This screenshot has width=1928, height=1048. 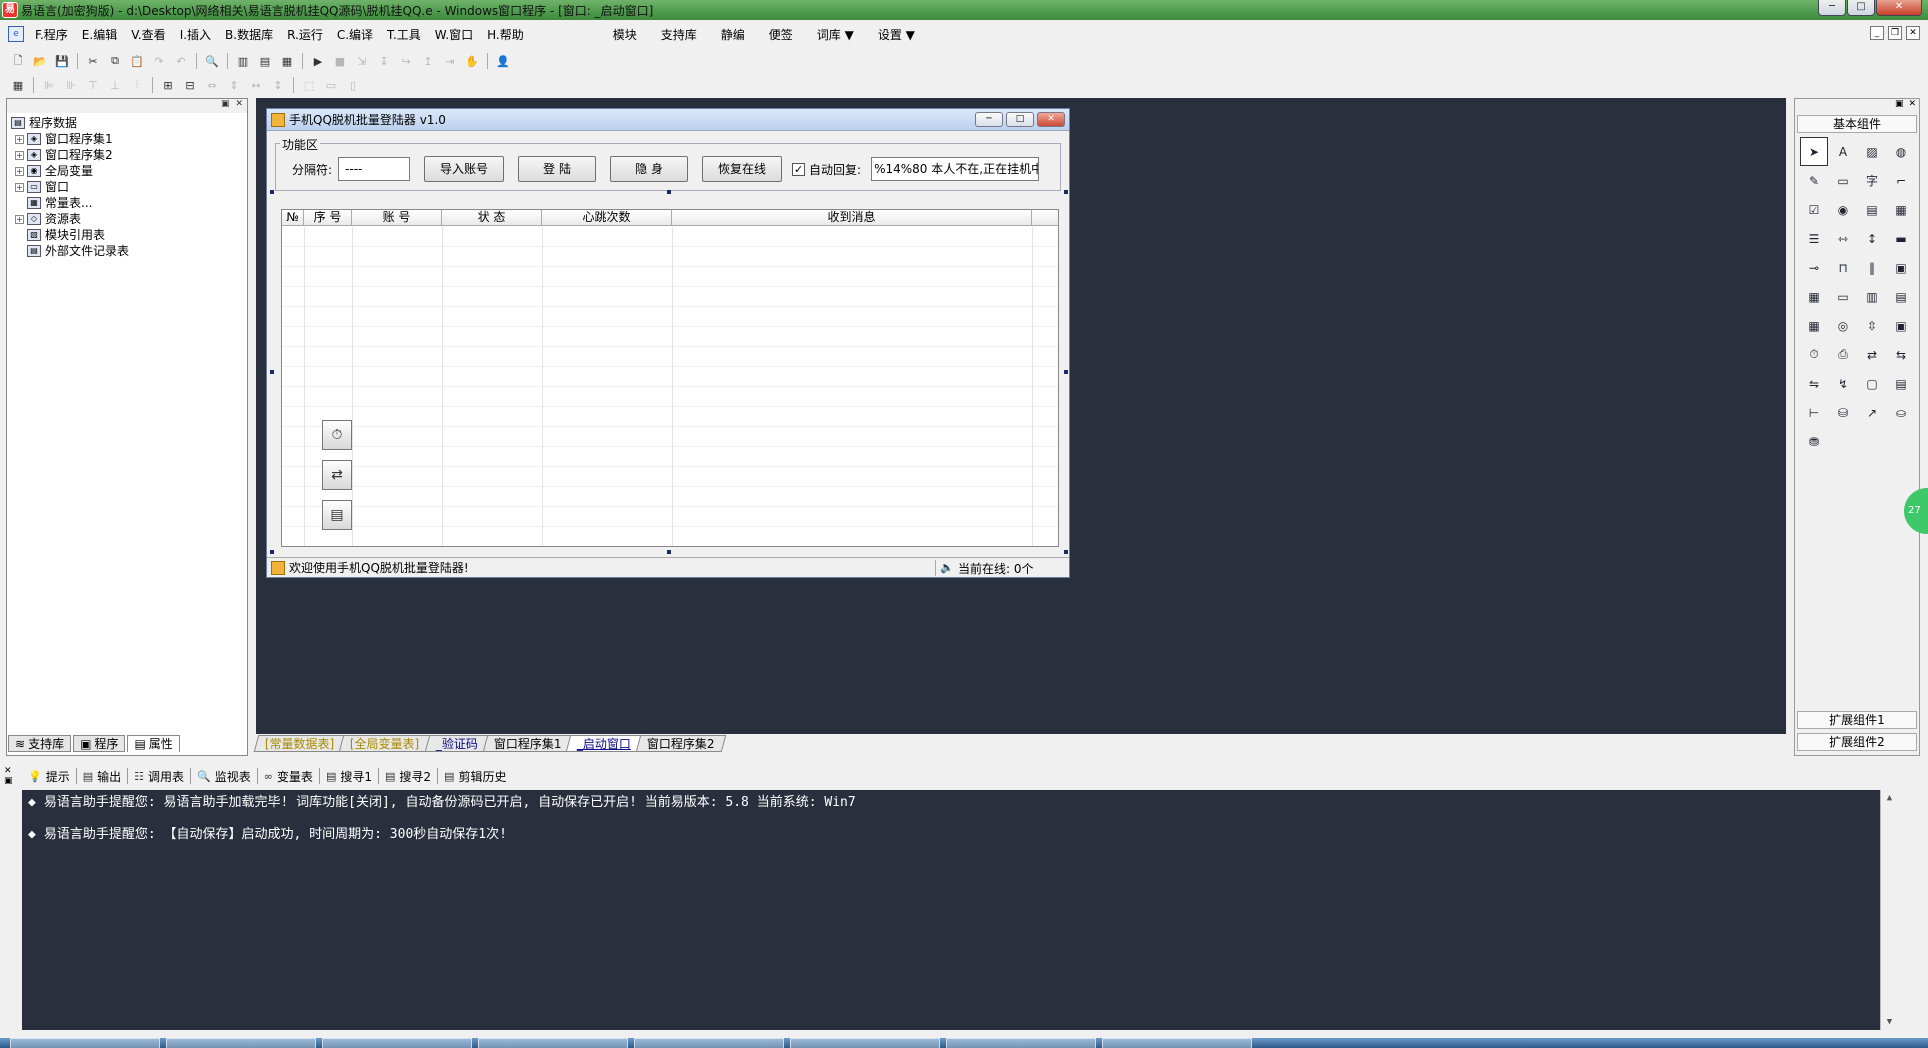 What do you see at coordinates (1814, 151) in the screenshot?
I see `pointer-icon: ➤` at bounding box center [1814, 151].